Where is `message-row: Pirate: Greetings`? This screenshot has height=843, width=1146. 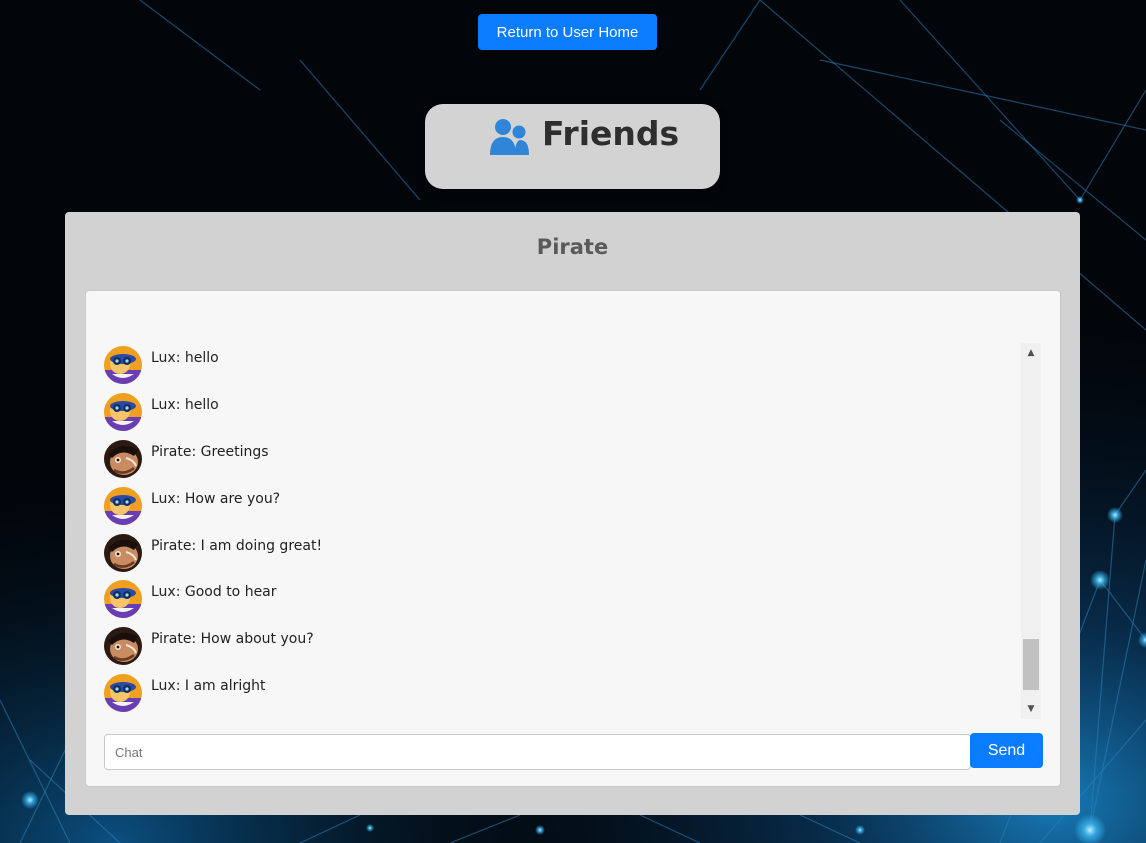
message-row: Pirate: Greetings is located at coordinates (554, 459).